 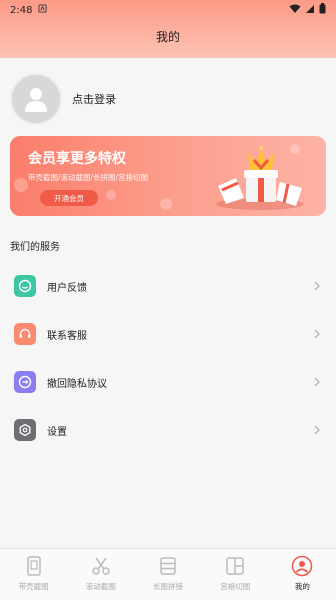 I want to click on menu-item-customer-service: 联系客服, so click(x=168, y=334).